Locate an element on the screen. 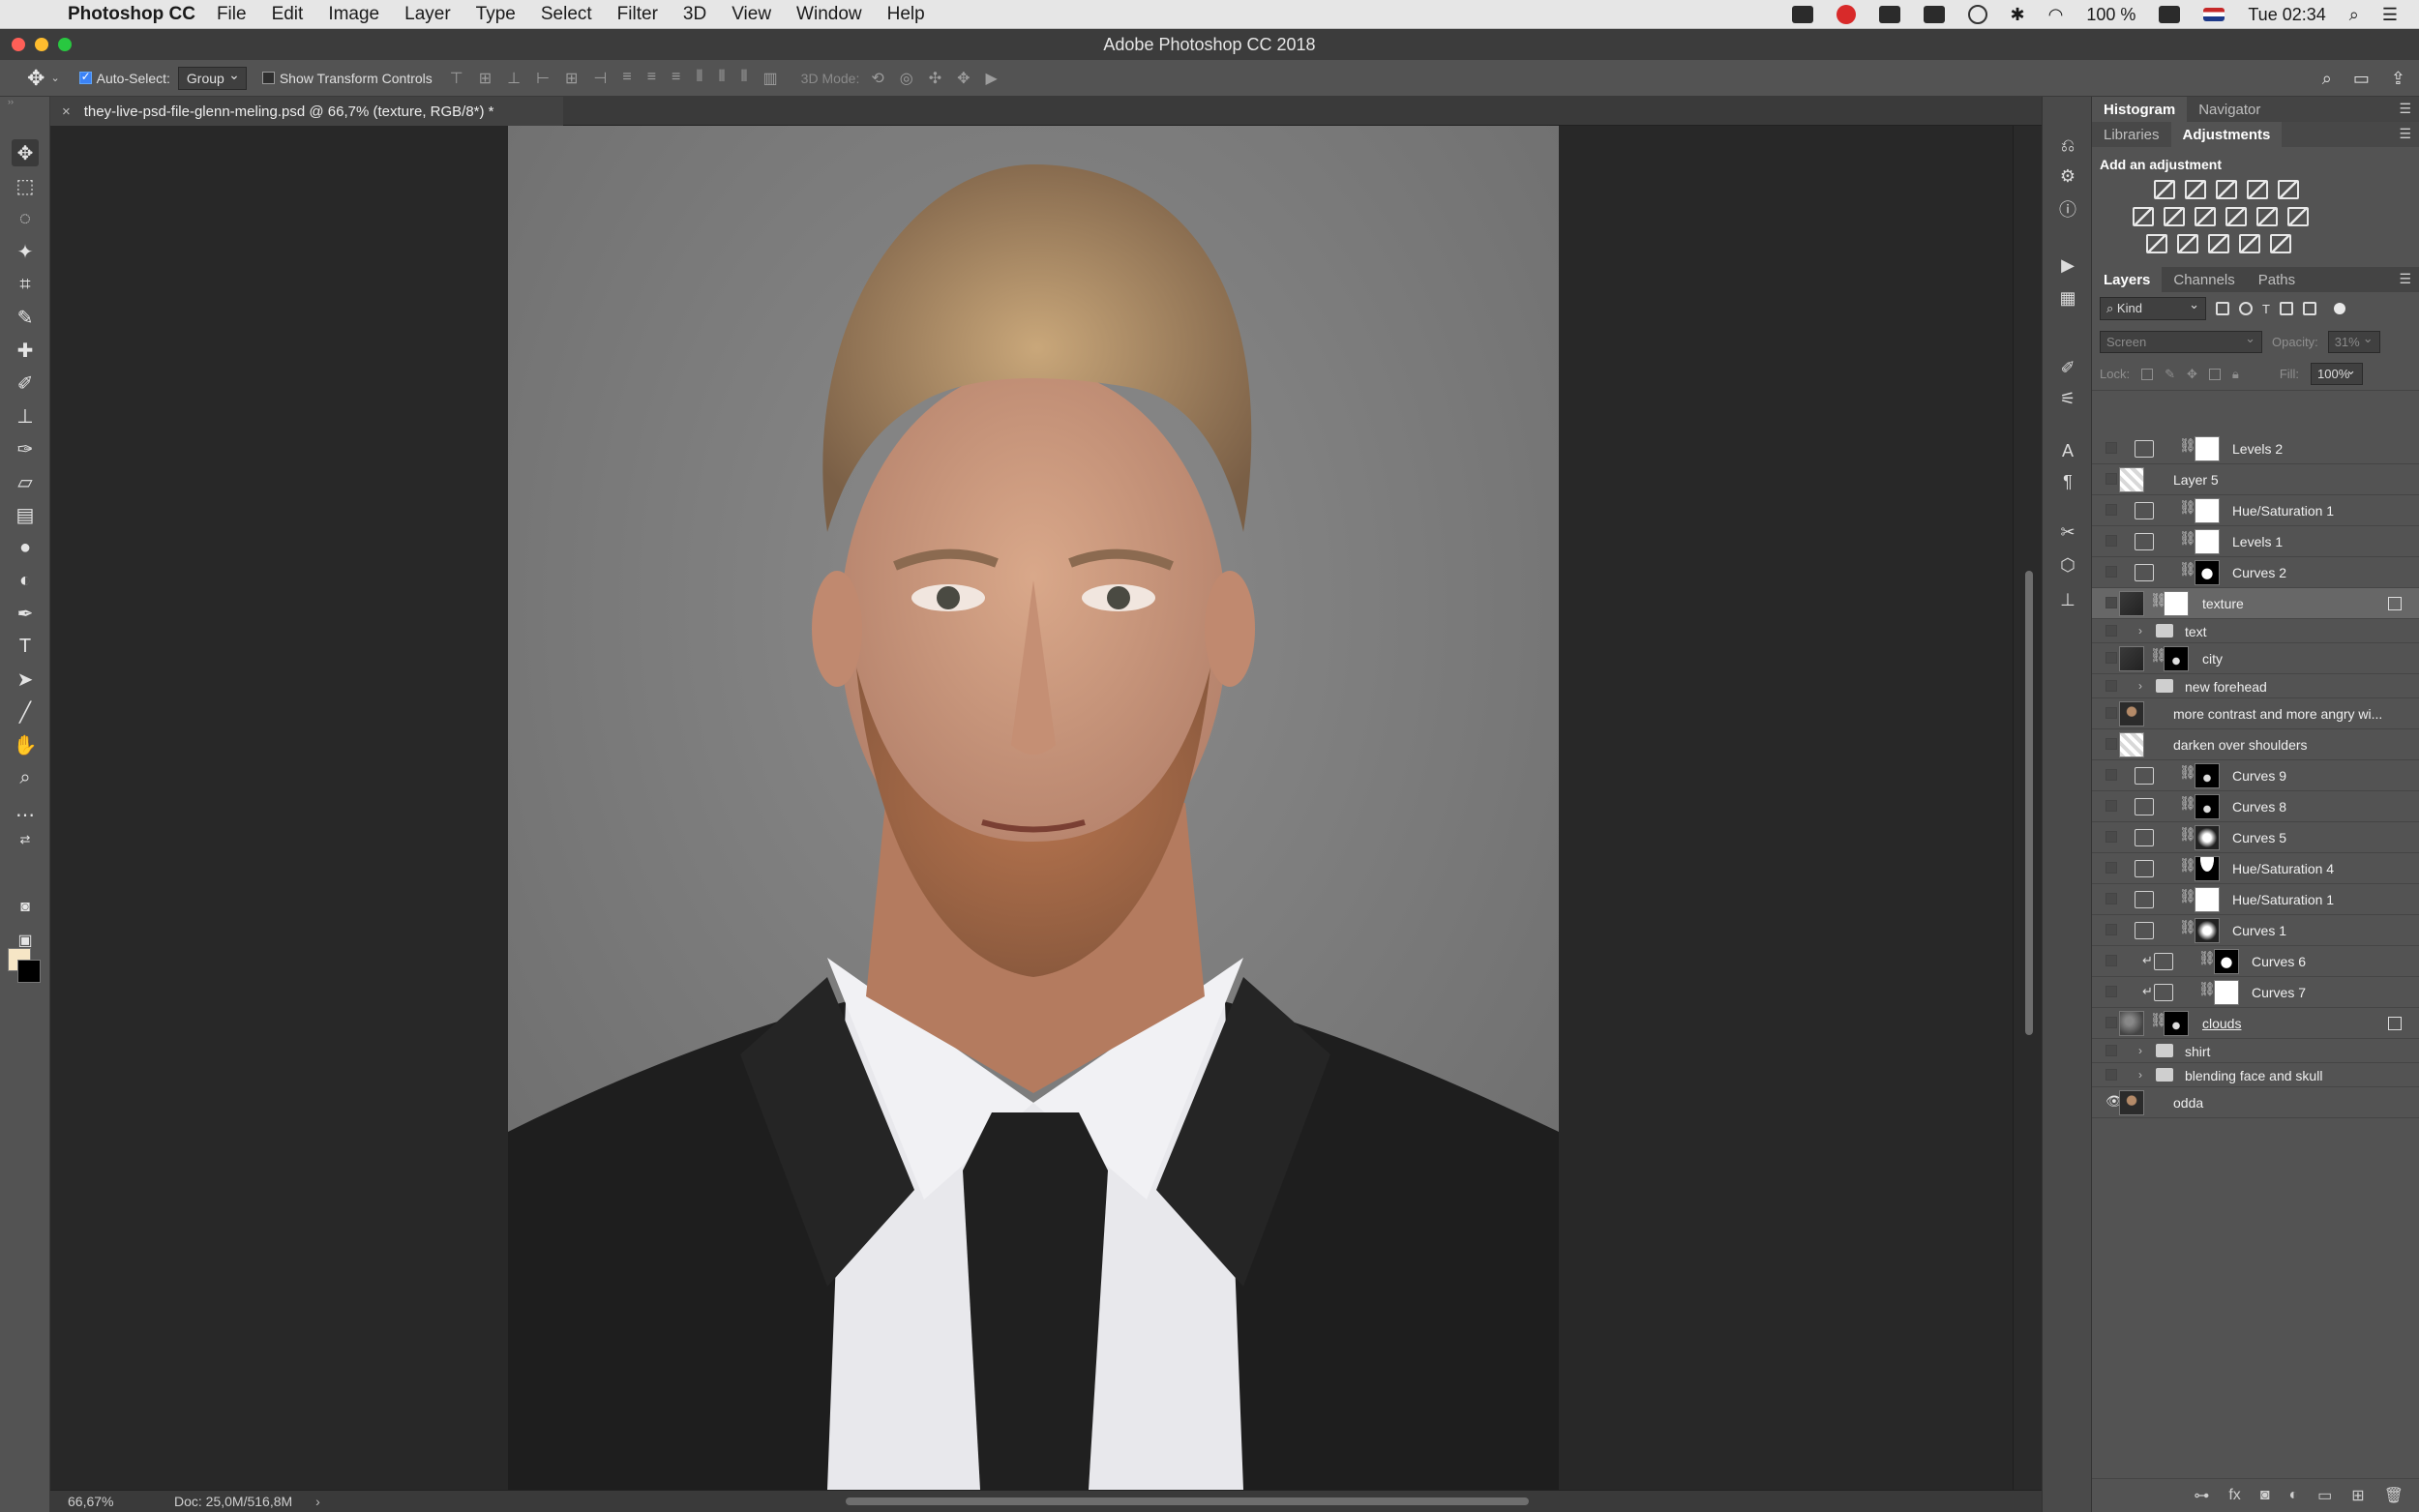  layer-row: Layer 5 is located at coordinates (2255, 479).